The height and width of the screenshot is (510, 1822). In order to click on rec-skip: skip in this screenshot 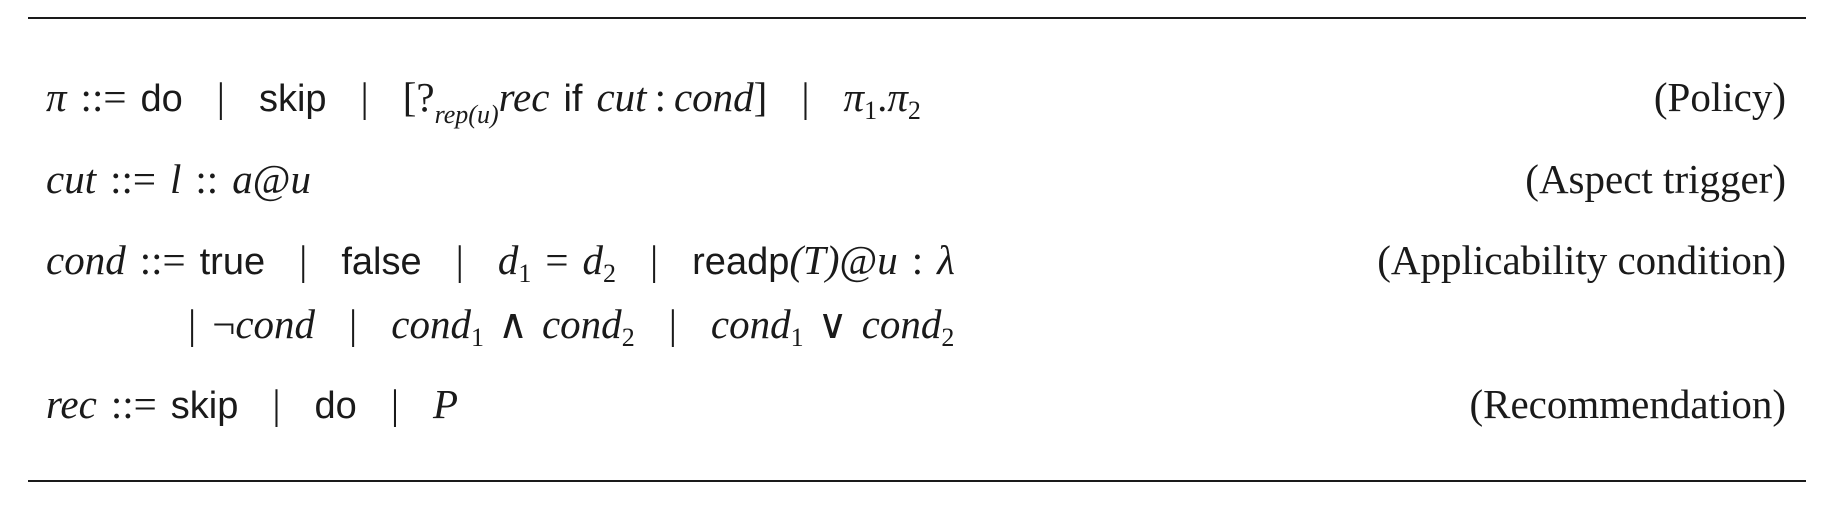, I will do `click(204, 406)`.